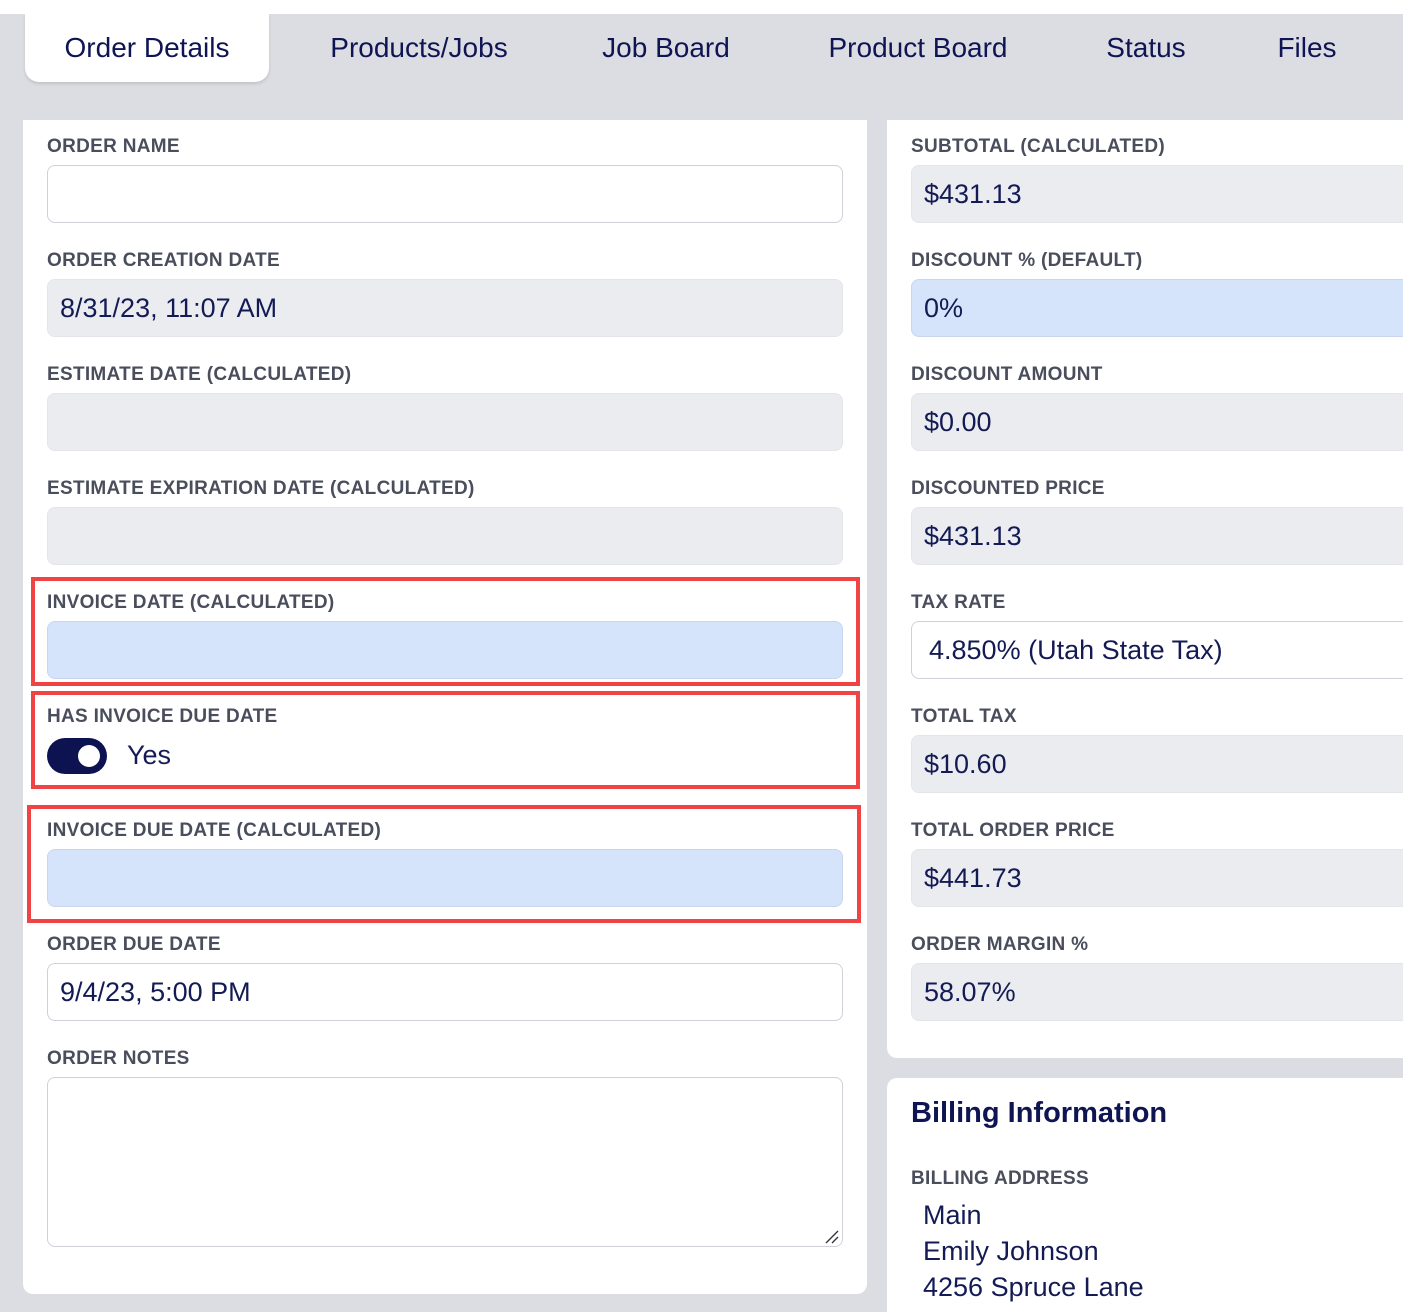  I want to click on tab-job-board: Job Board, so click(666, 48).